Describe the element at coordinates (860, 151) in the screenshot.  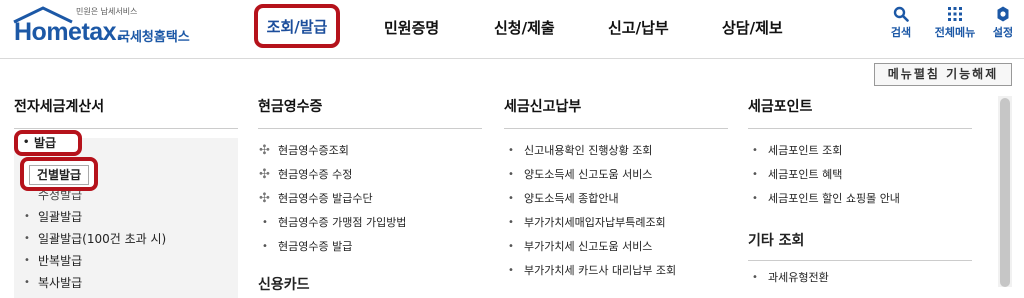
I see `menu-item: • 세금포인트 조회` at that location.